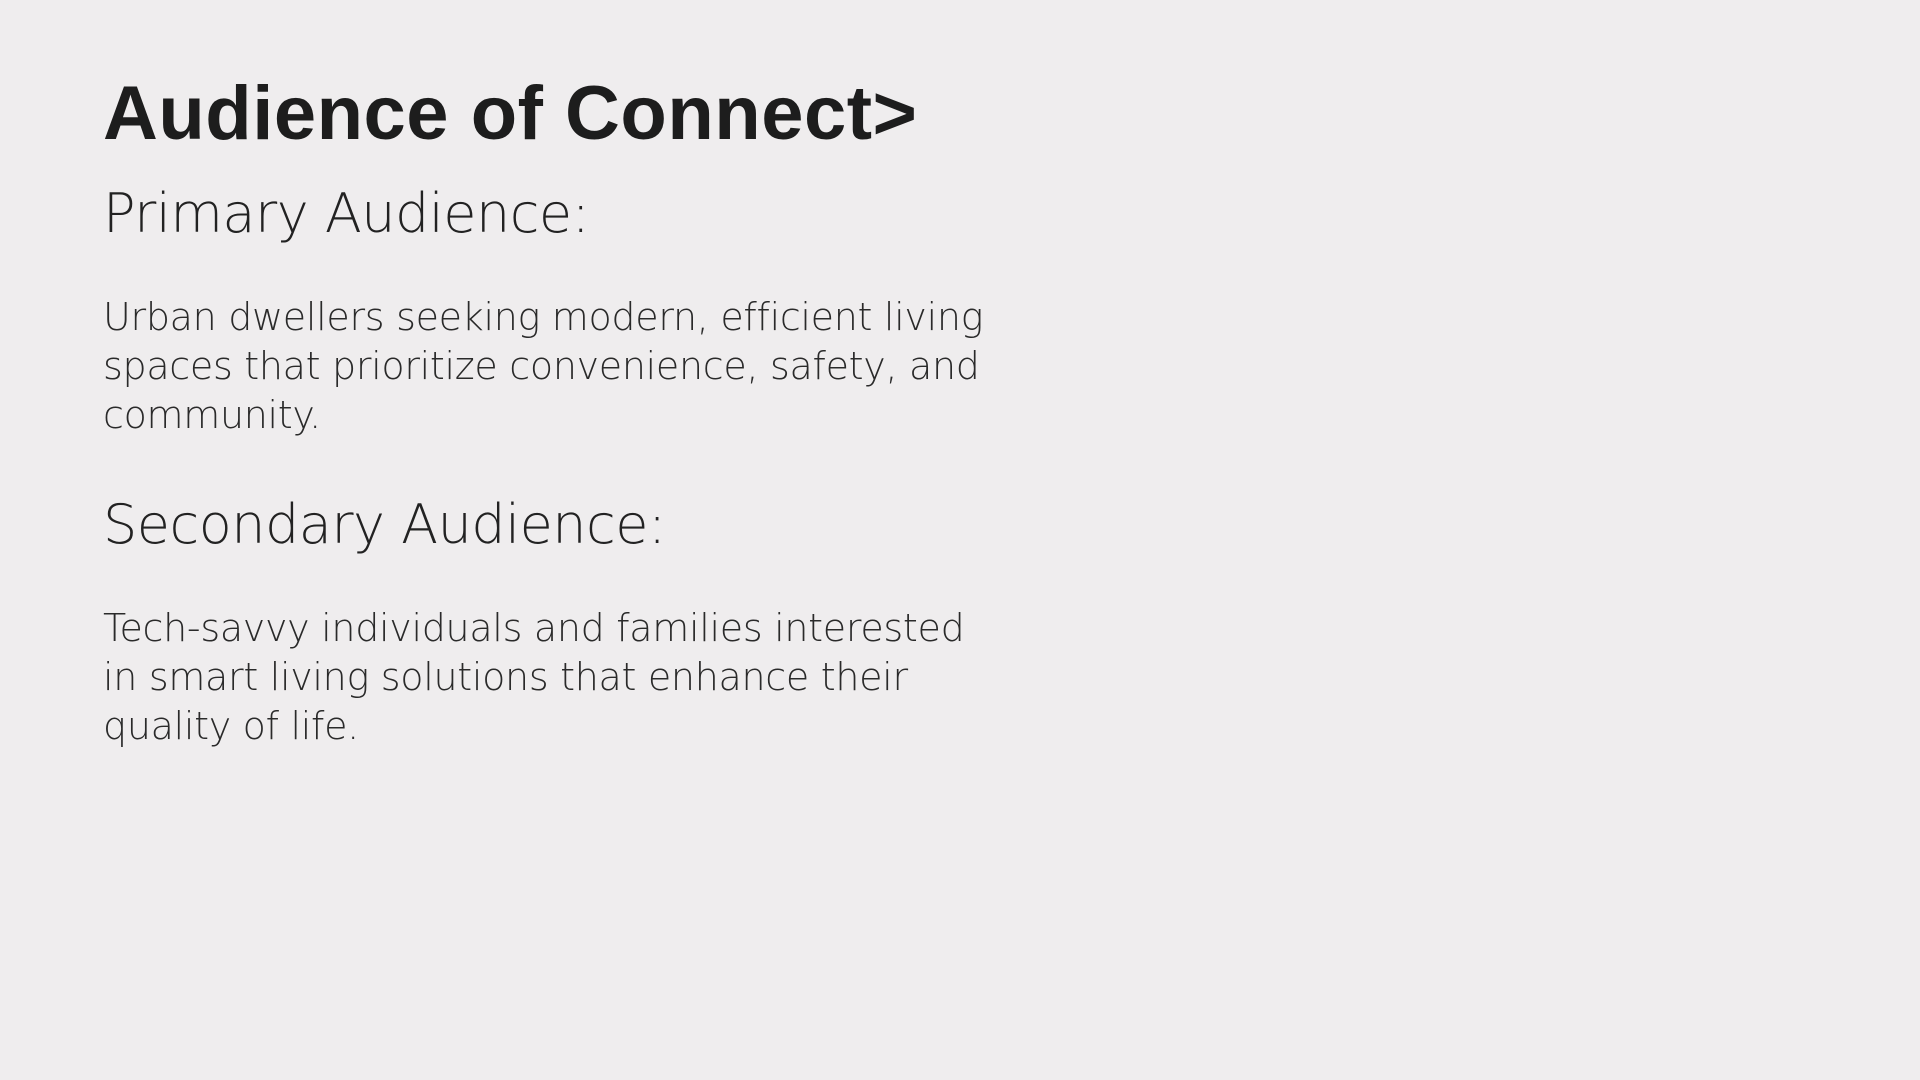 The width and height of the screenshot is (1920, 1080). I want to click on primary-audience-heading: Primary Audience:, so click(346, 213).